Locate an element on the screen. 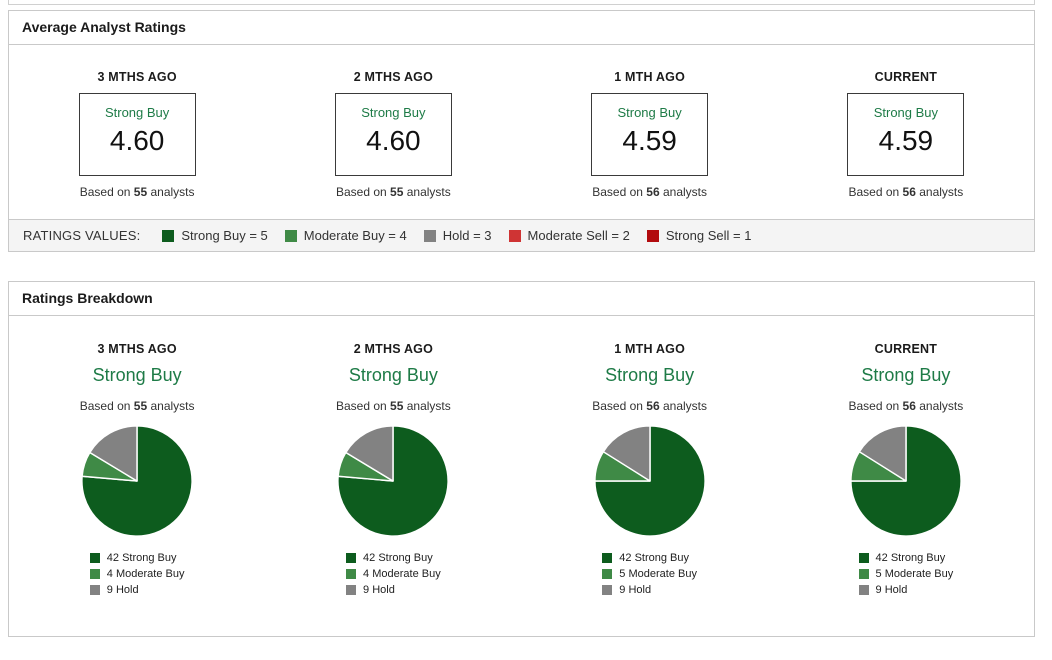 This screenshot has width=1052, height=660. legend-item-moderate-buy: Moderate Buy = 4 is located at coordinates (345, 235).